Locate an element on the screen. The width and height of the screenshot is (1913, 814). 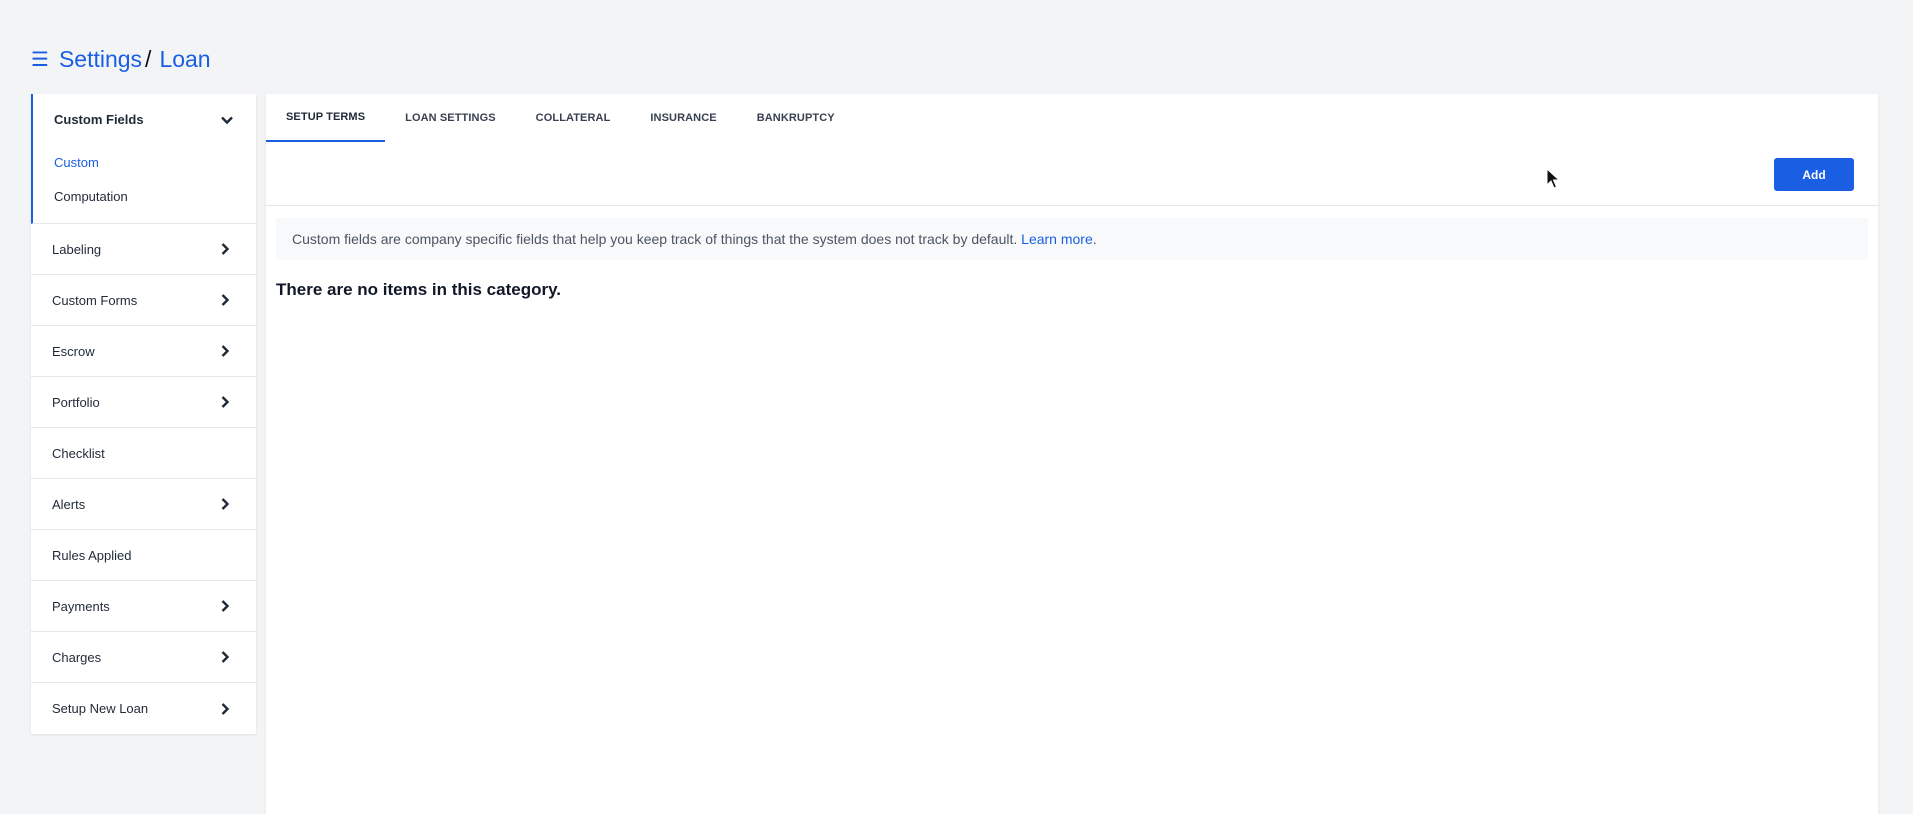
sidebar-item-label: Charges is located at coordinates (77, 657).